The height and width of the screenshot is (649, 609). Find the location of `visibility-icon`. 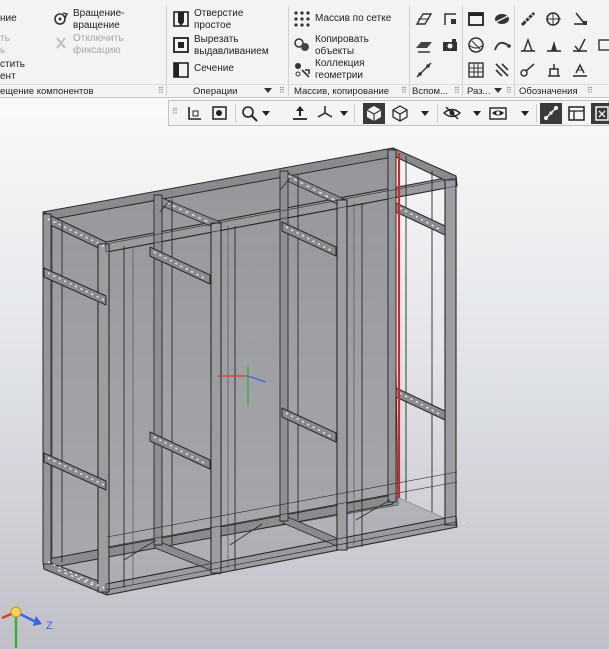

visibility-icon is located at coordinates (452, 113).